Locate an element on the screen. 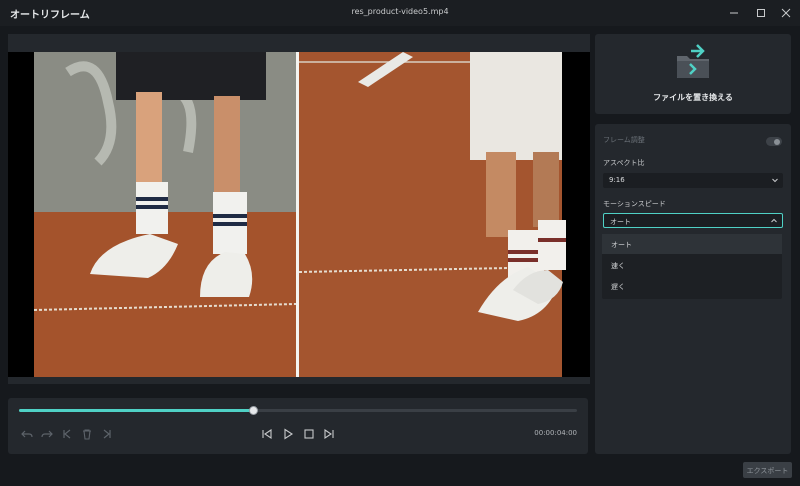 This screenshot has width=800, height=486. next-marker-icon is located at coordinates (107, 433).